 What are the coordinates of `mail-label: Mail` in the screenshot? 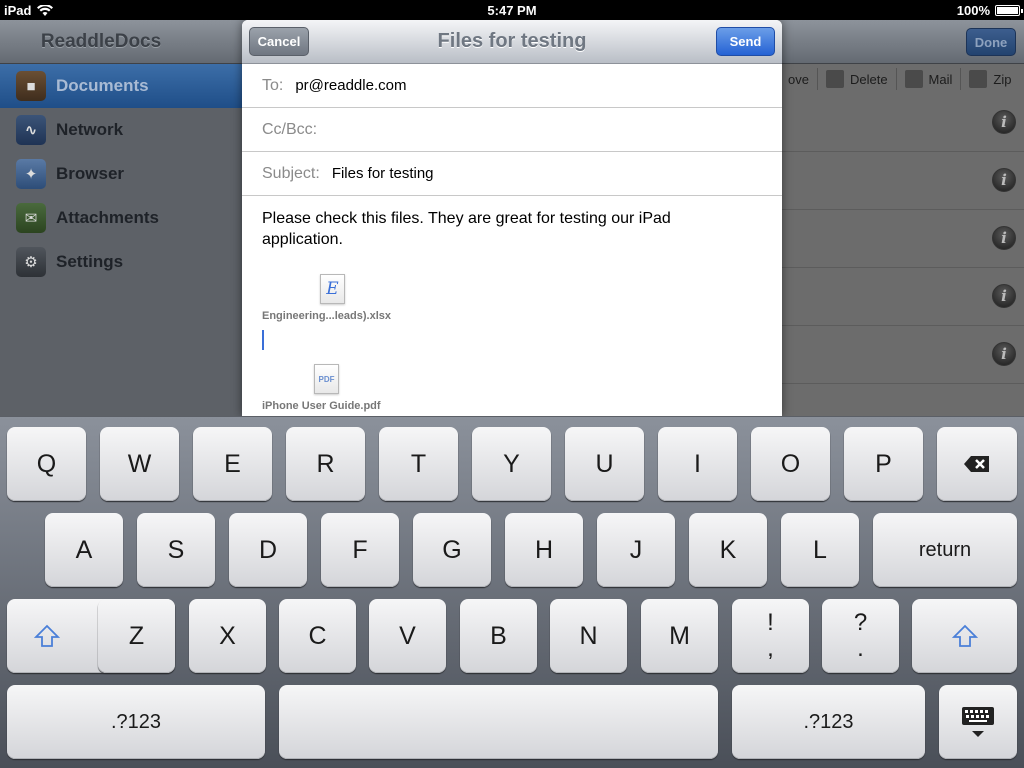 It's located at (940, 79).